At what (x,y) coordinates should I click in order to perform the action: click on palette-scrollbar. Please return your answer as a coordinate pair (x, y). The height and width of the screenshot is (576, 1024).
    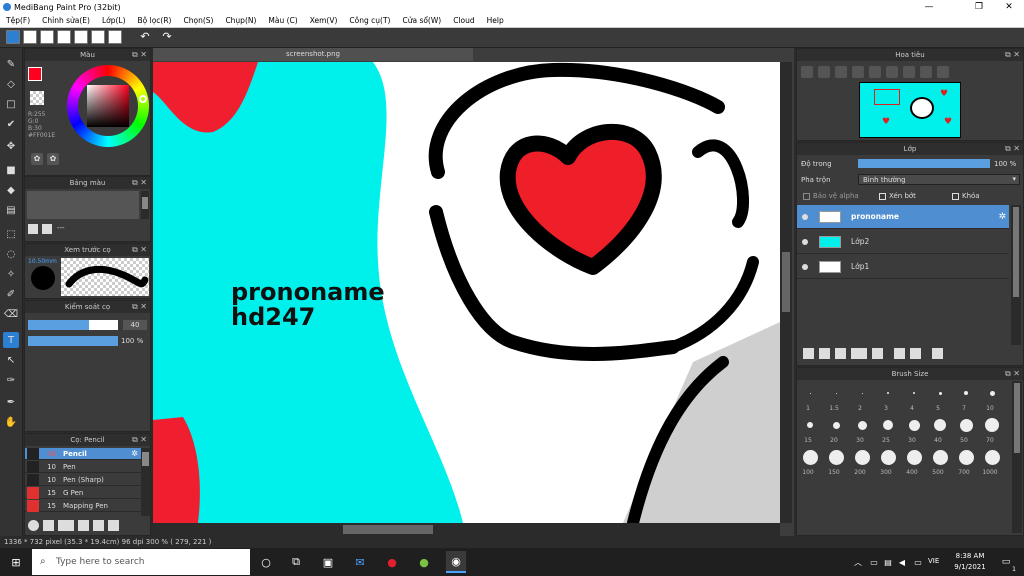
    Looking at the image, I should click on (145, 205).